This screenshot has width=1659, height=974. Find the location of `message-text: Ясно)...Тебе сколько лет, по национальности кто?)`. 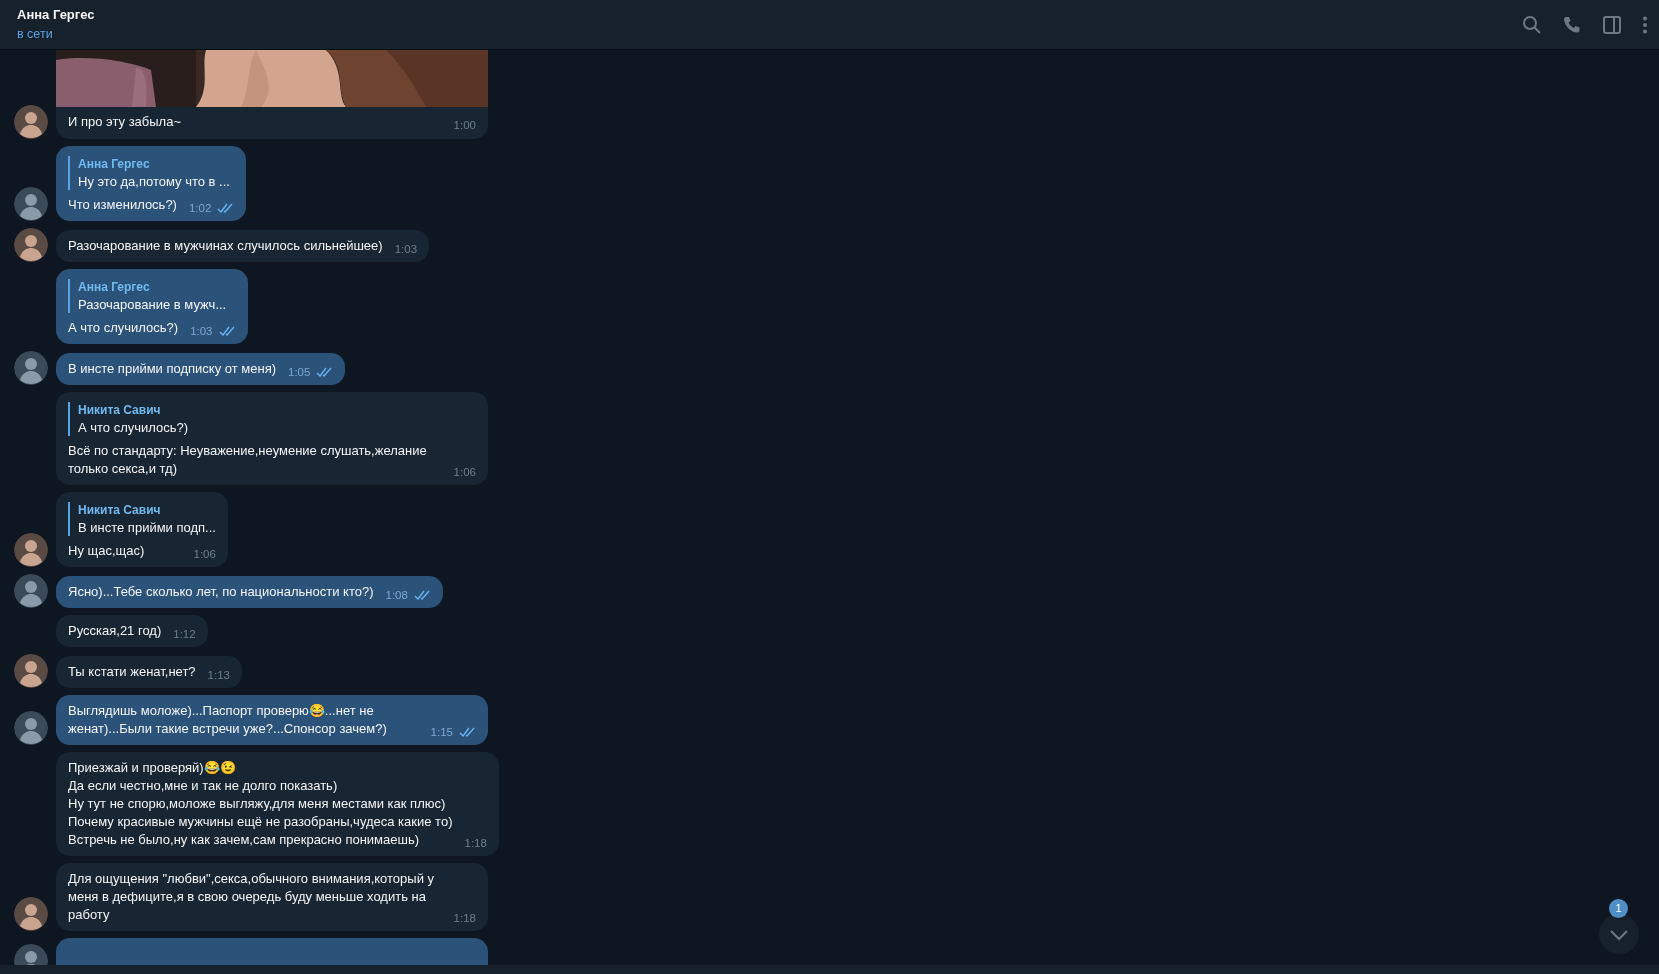

message-text: Ясно)...Тебе сколько лет, по национальности кто?) is located at coordinates (221, 592).